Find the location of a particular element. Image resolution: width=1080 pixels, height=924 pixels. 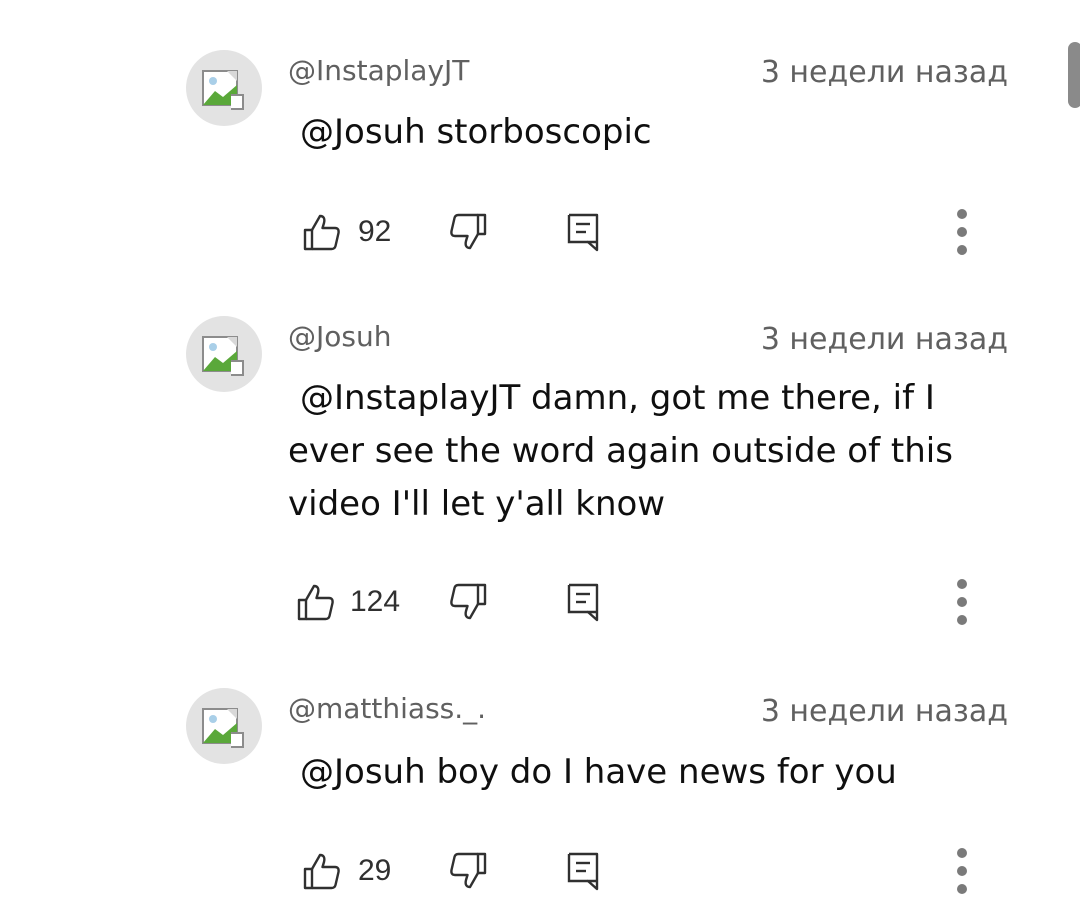

comment-author: @matthiass._. is located at coordinates (387, 709).